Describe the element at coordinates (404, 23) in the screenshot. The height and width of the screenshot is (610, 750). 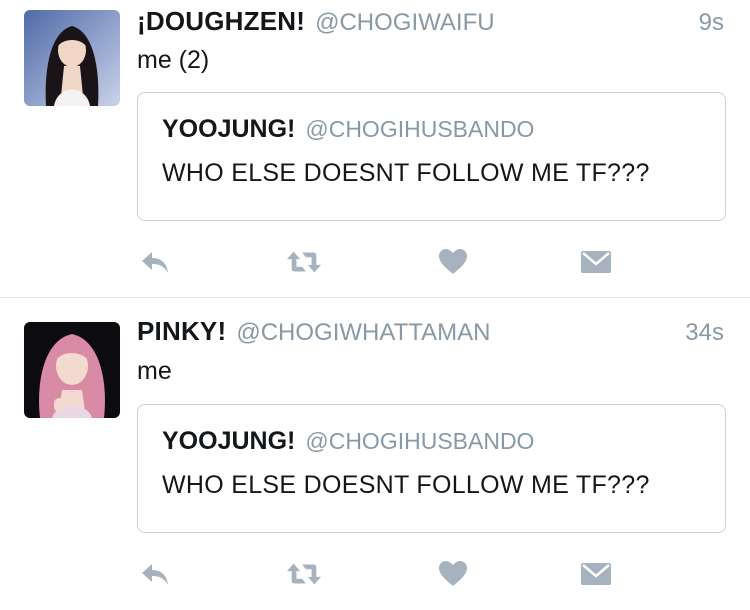
I see `author-handle: @CHOGIWAIFU` at that location.